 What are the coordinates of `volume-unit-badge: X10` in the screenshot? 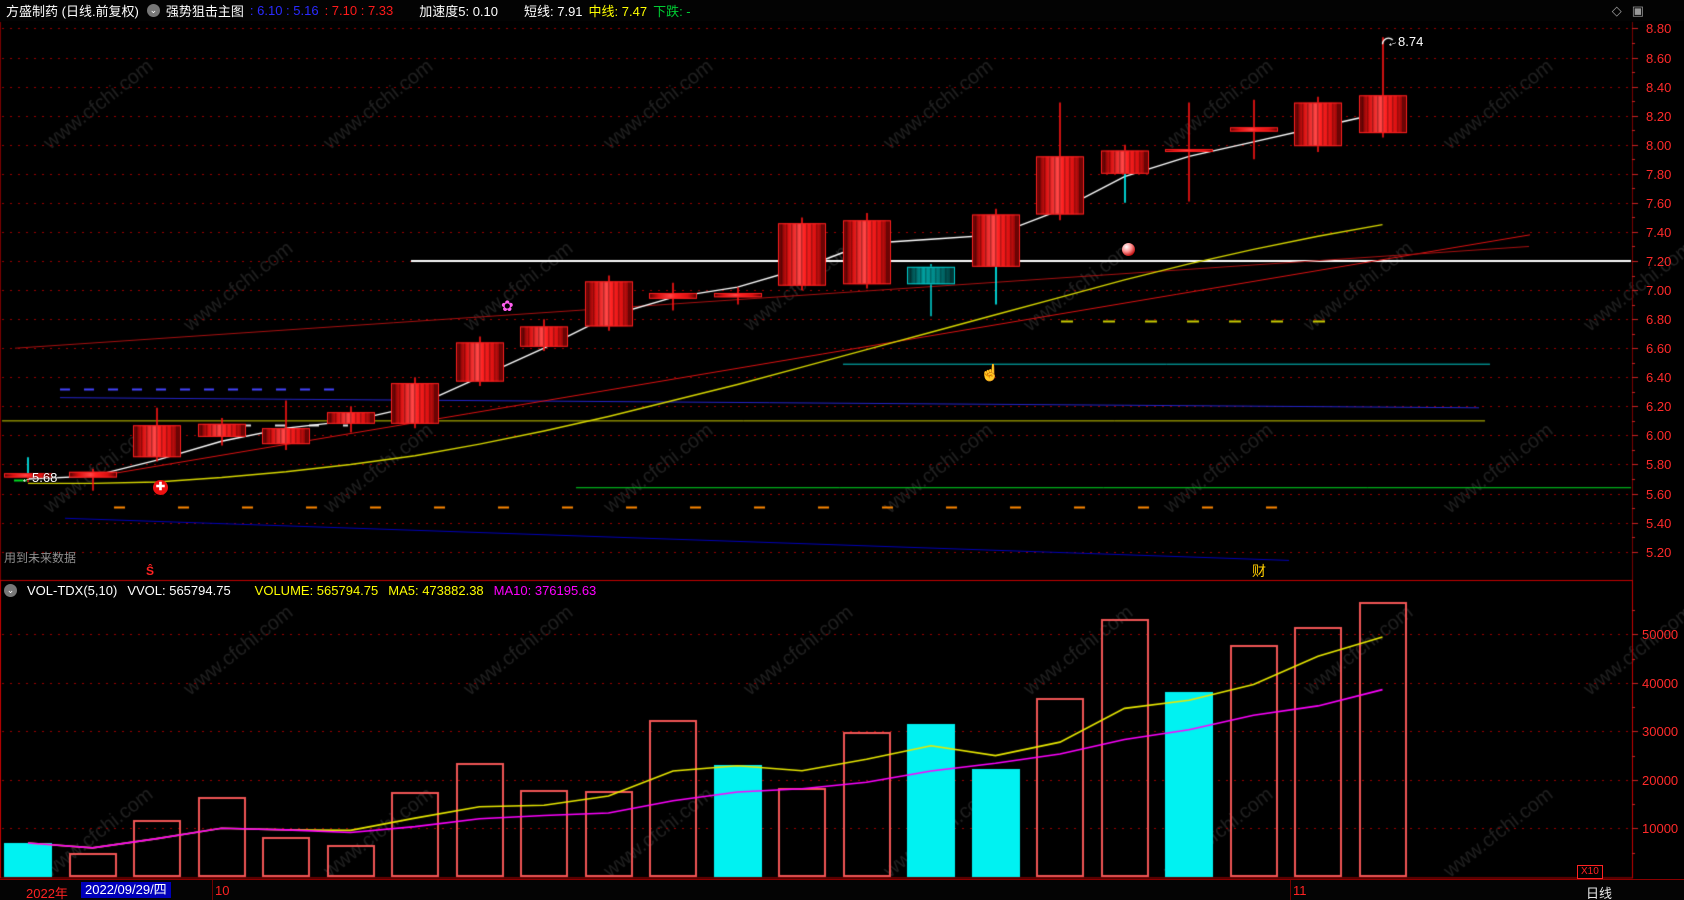 It's located at (1590, 872).